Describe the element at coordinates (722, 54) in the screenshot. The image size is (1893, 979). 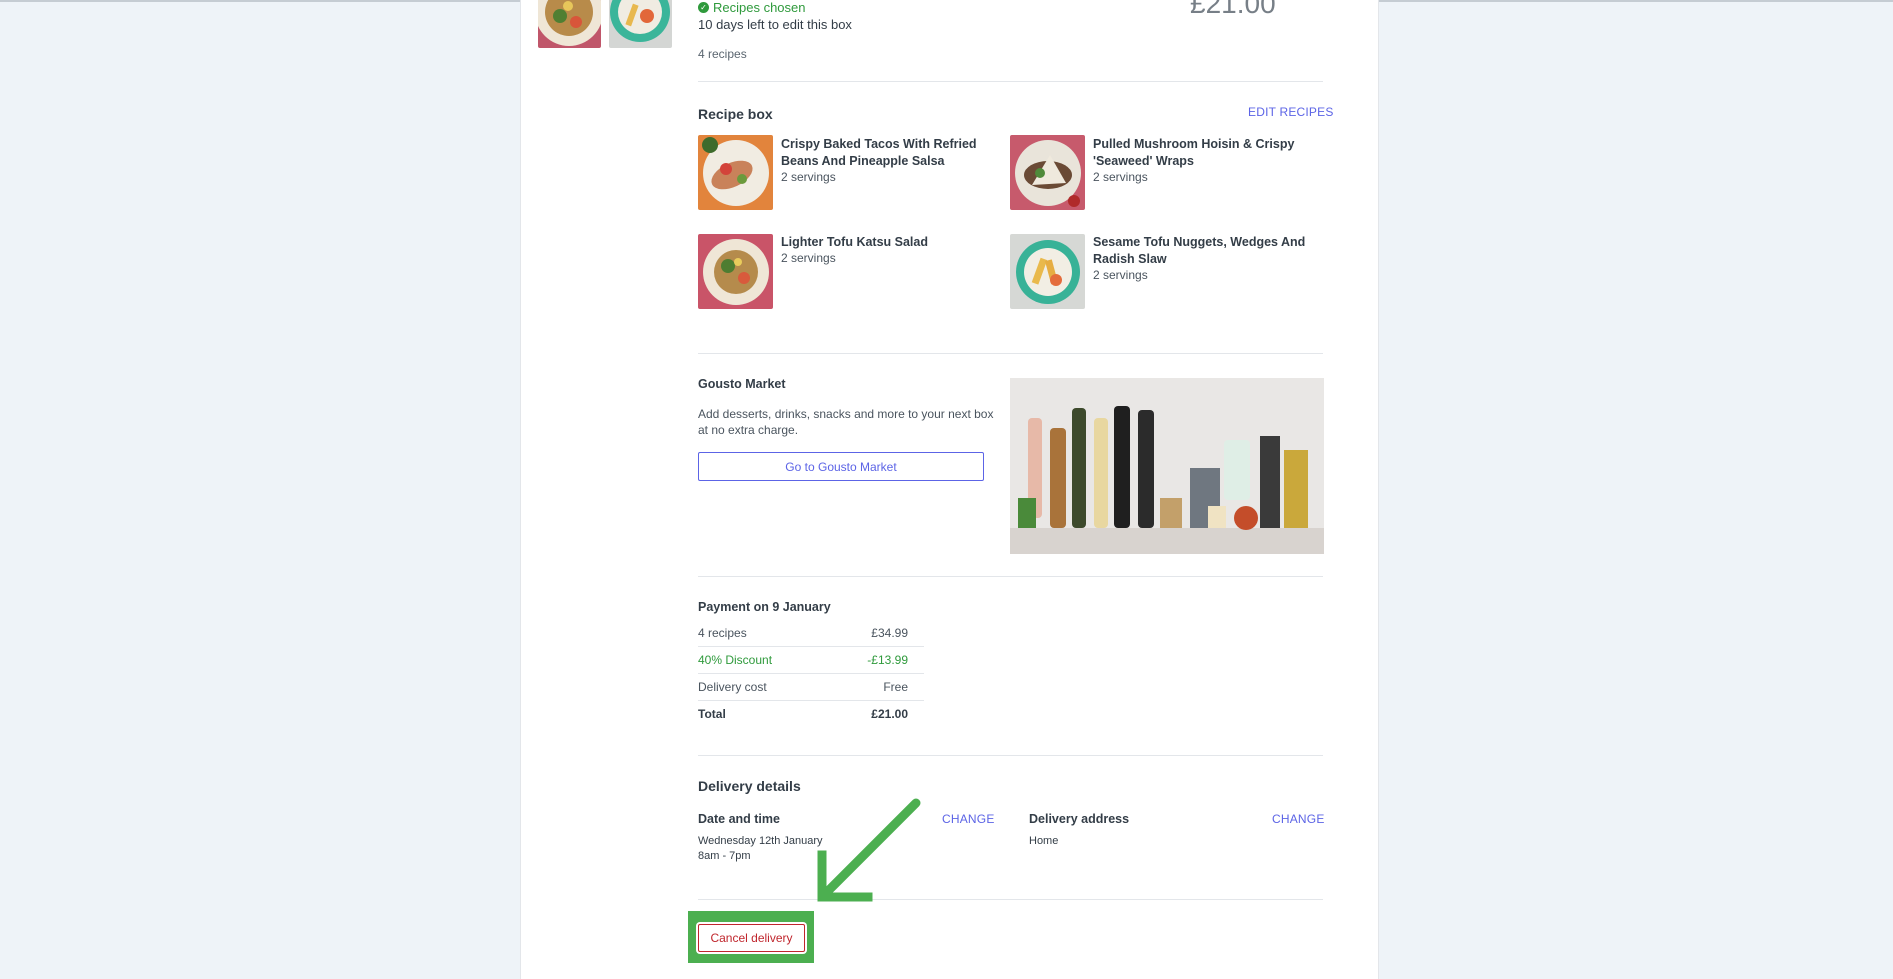
I see `recipe-count: 4 recipes` at that location.